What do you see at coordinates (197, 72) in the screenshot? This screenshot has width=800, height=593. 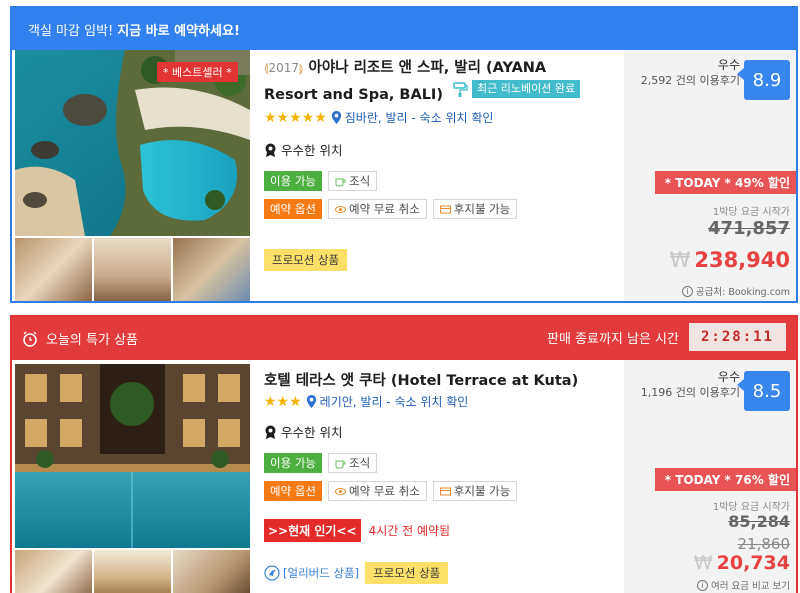 I see `bestseller-badge: * 베스트셀러 *` at bounding box center [197, 72].